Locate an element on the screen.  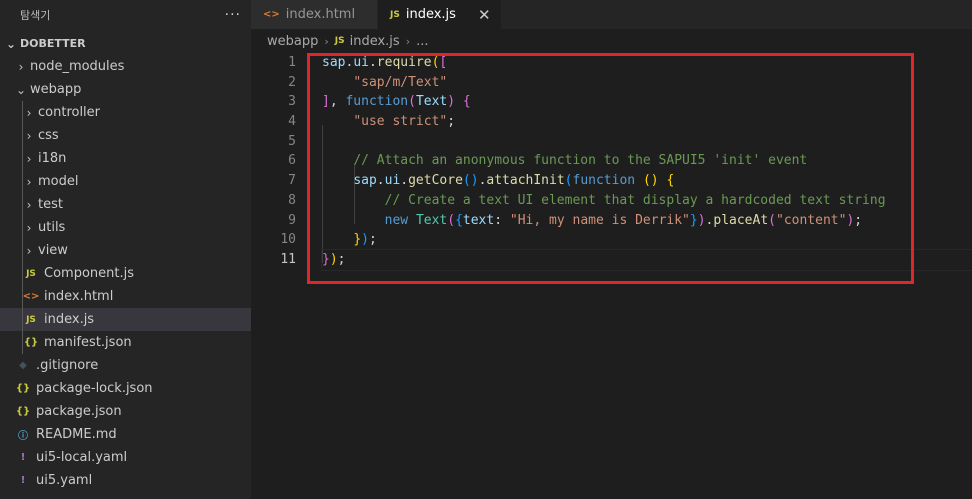
js-file-icon: JS is located at coordinates (395, 14).